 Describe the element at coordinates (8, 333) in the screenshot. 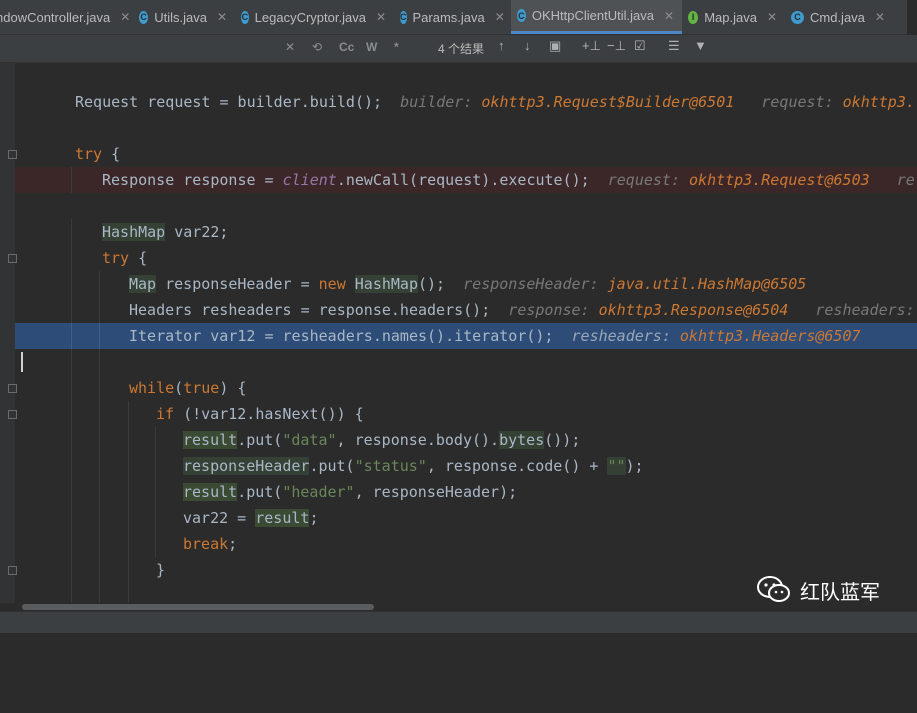

I see `editor-gutter` at that location.